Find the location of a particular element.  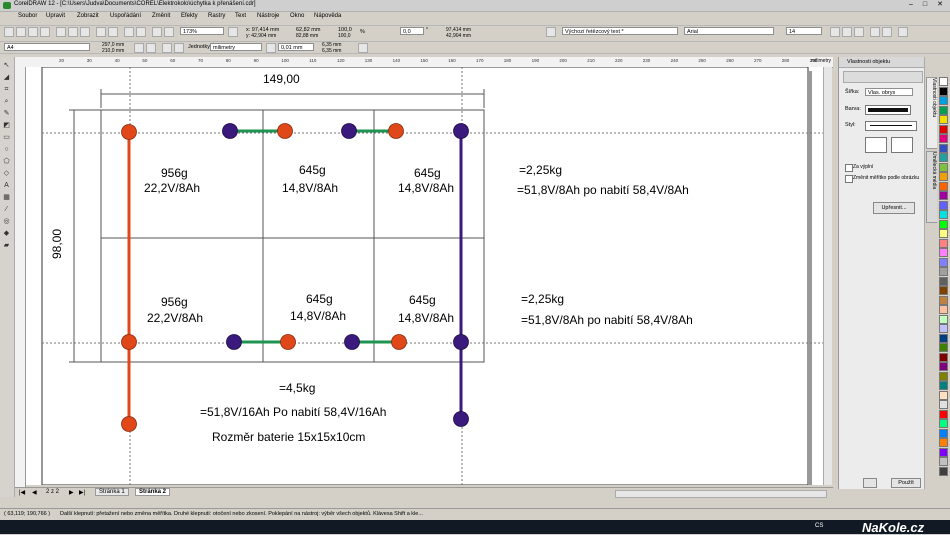

open-icon is located at coordinates (21, 32).